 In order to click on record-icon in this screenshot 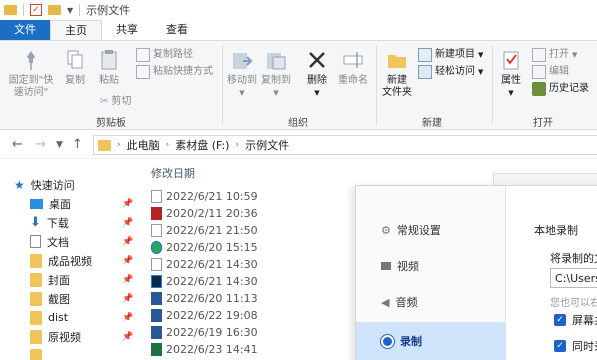, I will do `click(387, 341)`.